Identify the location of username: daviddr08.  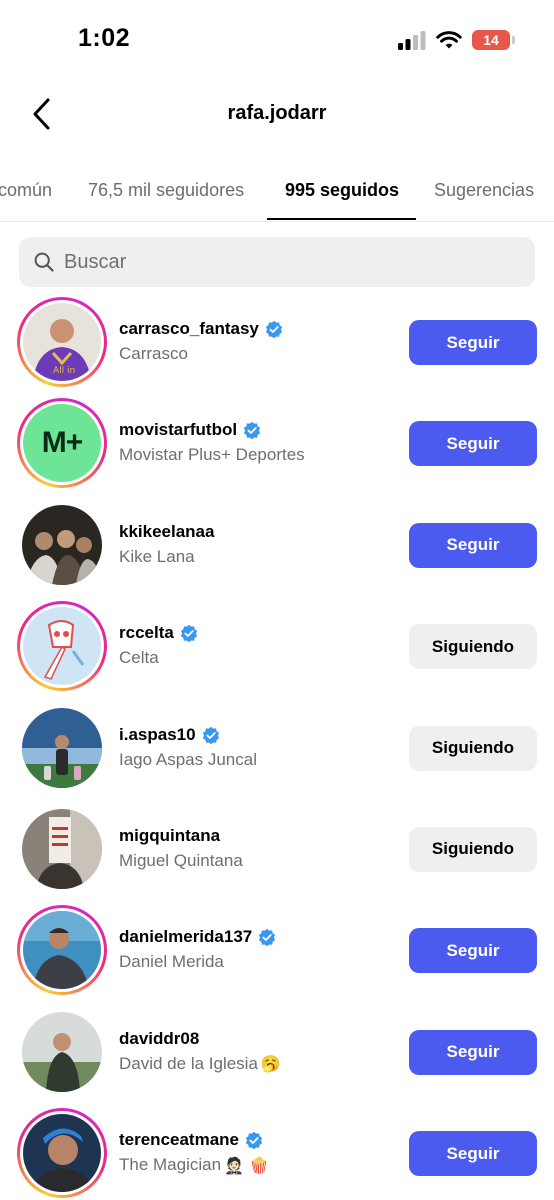
(159, 1039).